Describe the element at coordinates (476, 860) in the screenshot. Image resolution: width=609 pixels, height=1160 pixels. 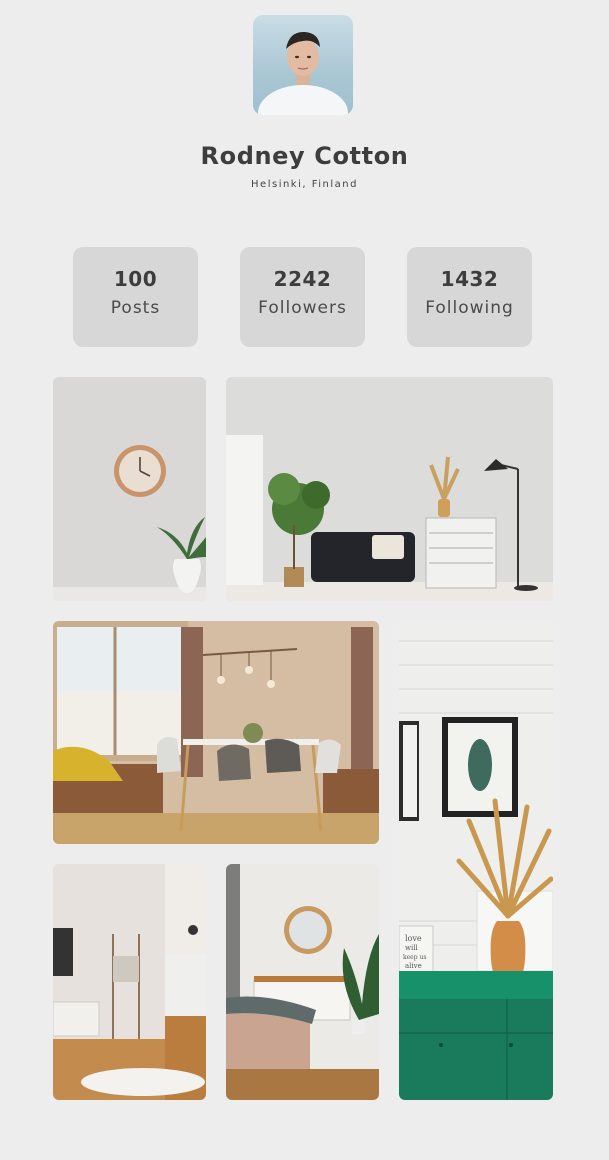
I see `gallery-photo-pampas: love will keep us alive` at that location.